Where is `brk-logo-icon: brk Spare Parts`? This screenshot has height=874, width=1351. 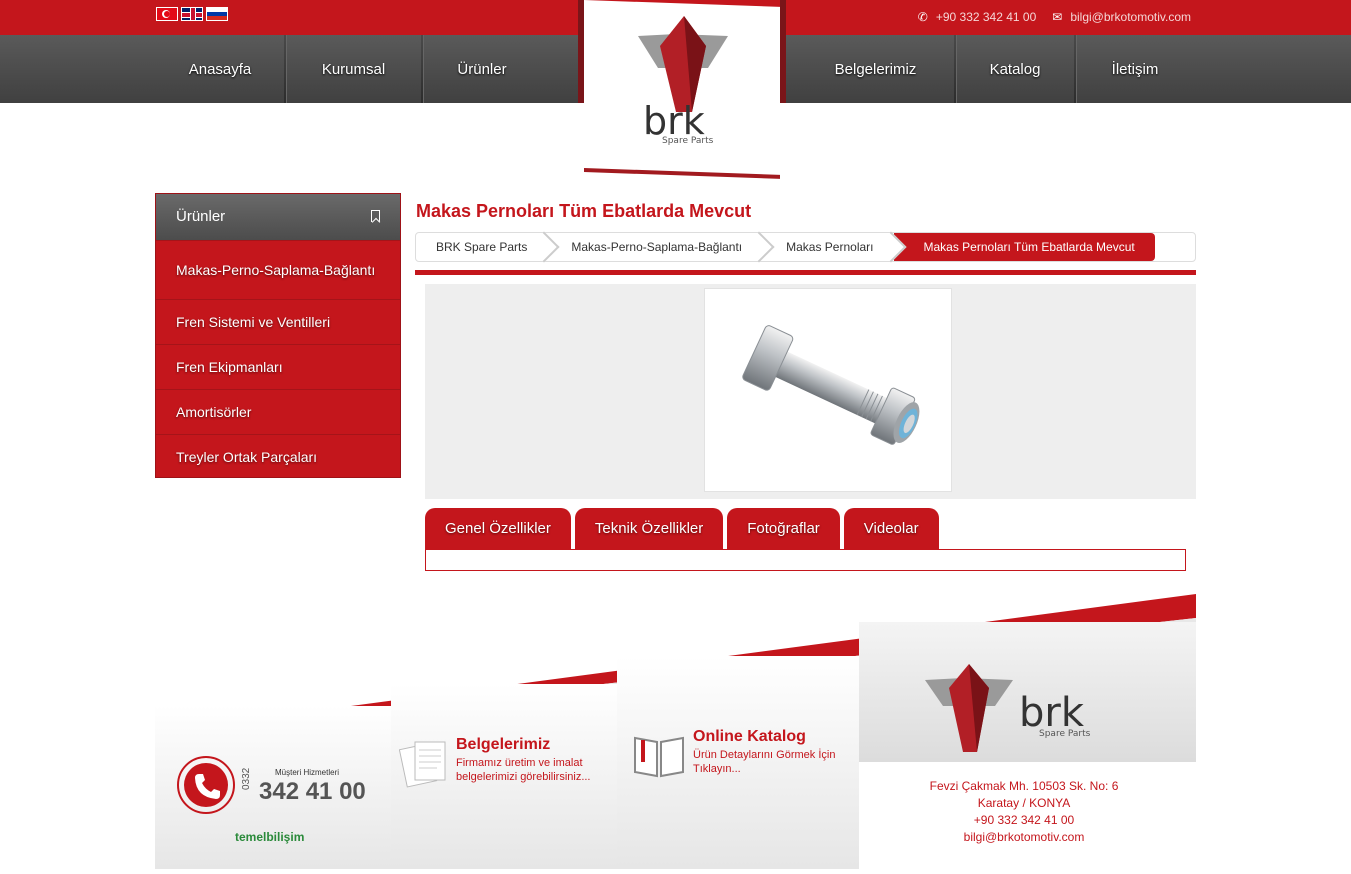
brk-logo-icon: brk Spare Parts is located at coordinates (683, 81).